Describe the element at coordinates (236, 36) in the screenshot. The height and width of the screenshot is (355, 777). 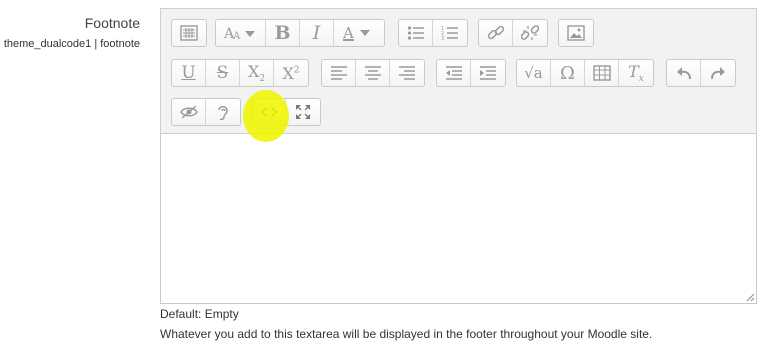
I see `svg-text: A` at that location.